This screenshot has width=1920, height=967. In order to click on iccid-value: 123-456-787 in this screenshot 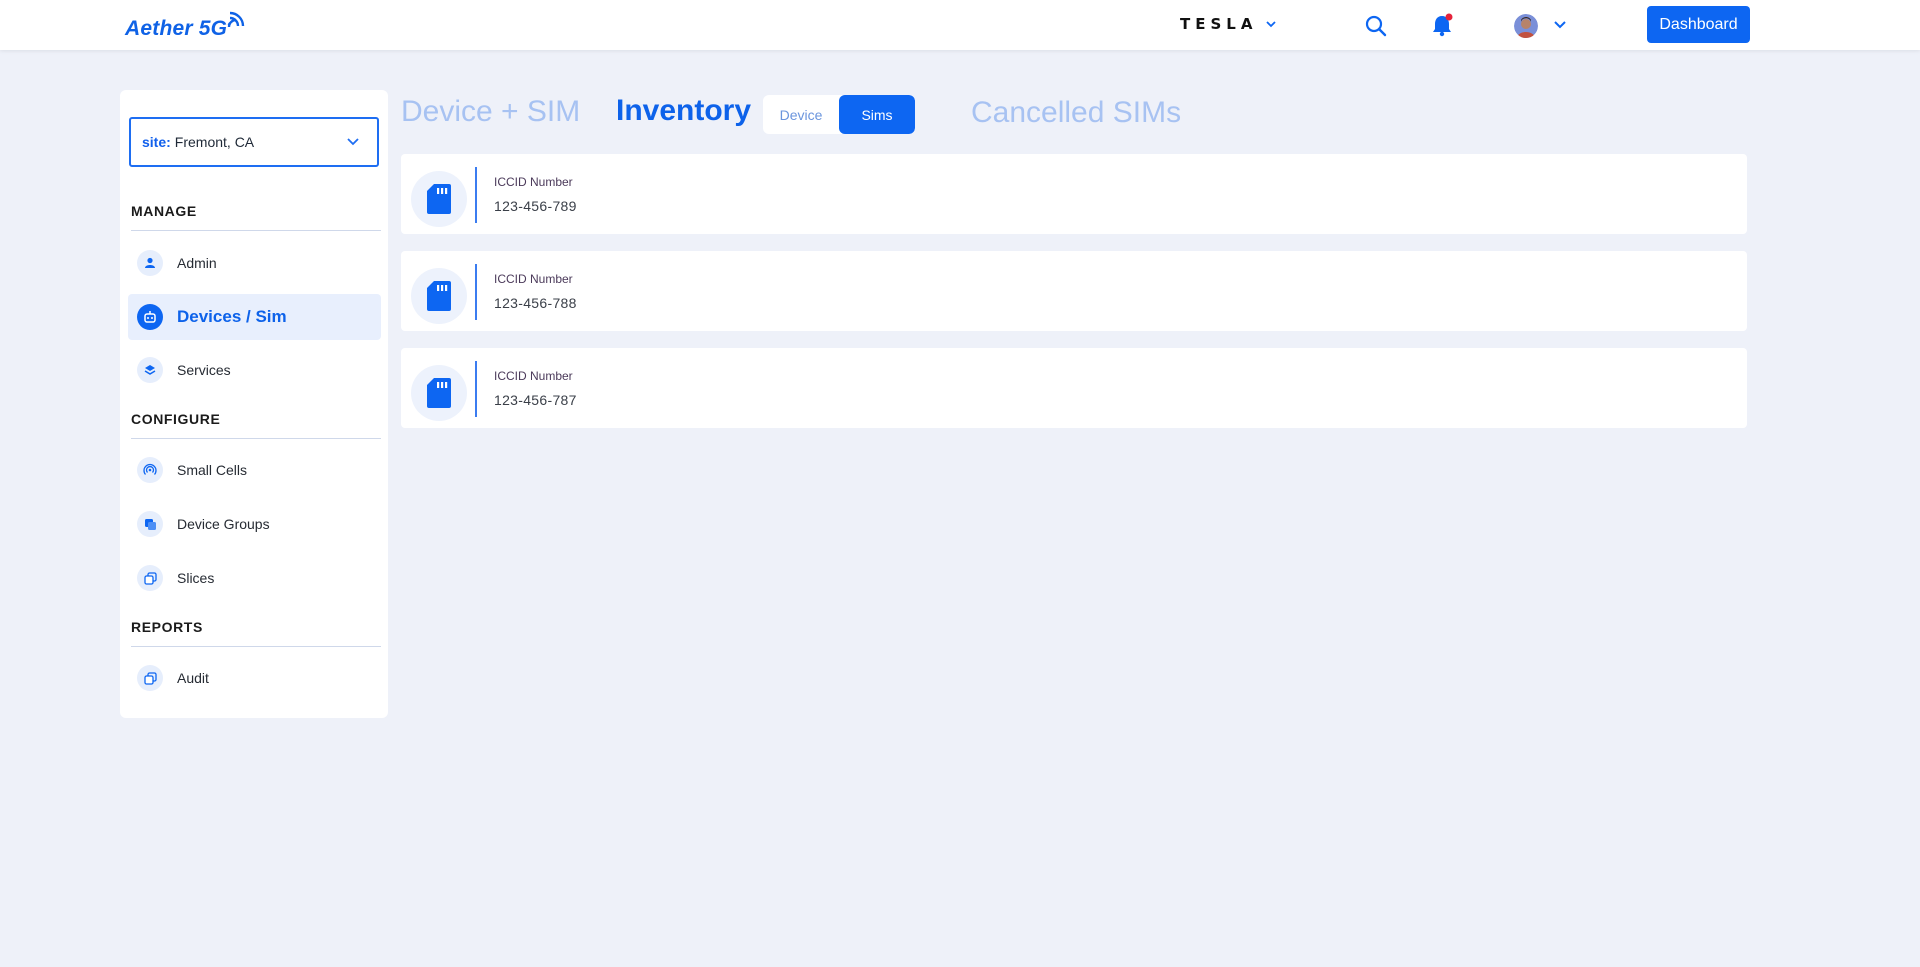, I will do `click(535, 400)`.